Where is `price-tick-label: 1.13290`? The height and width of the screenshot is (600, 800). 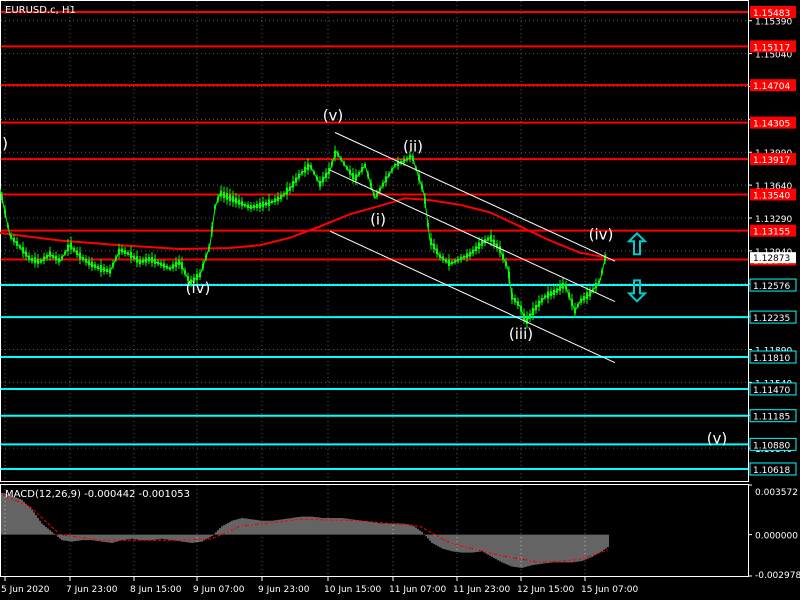 price-tick-label: 1.13290 is located at coordinates (773, 220).